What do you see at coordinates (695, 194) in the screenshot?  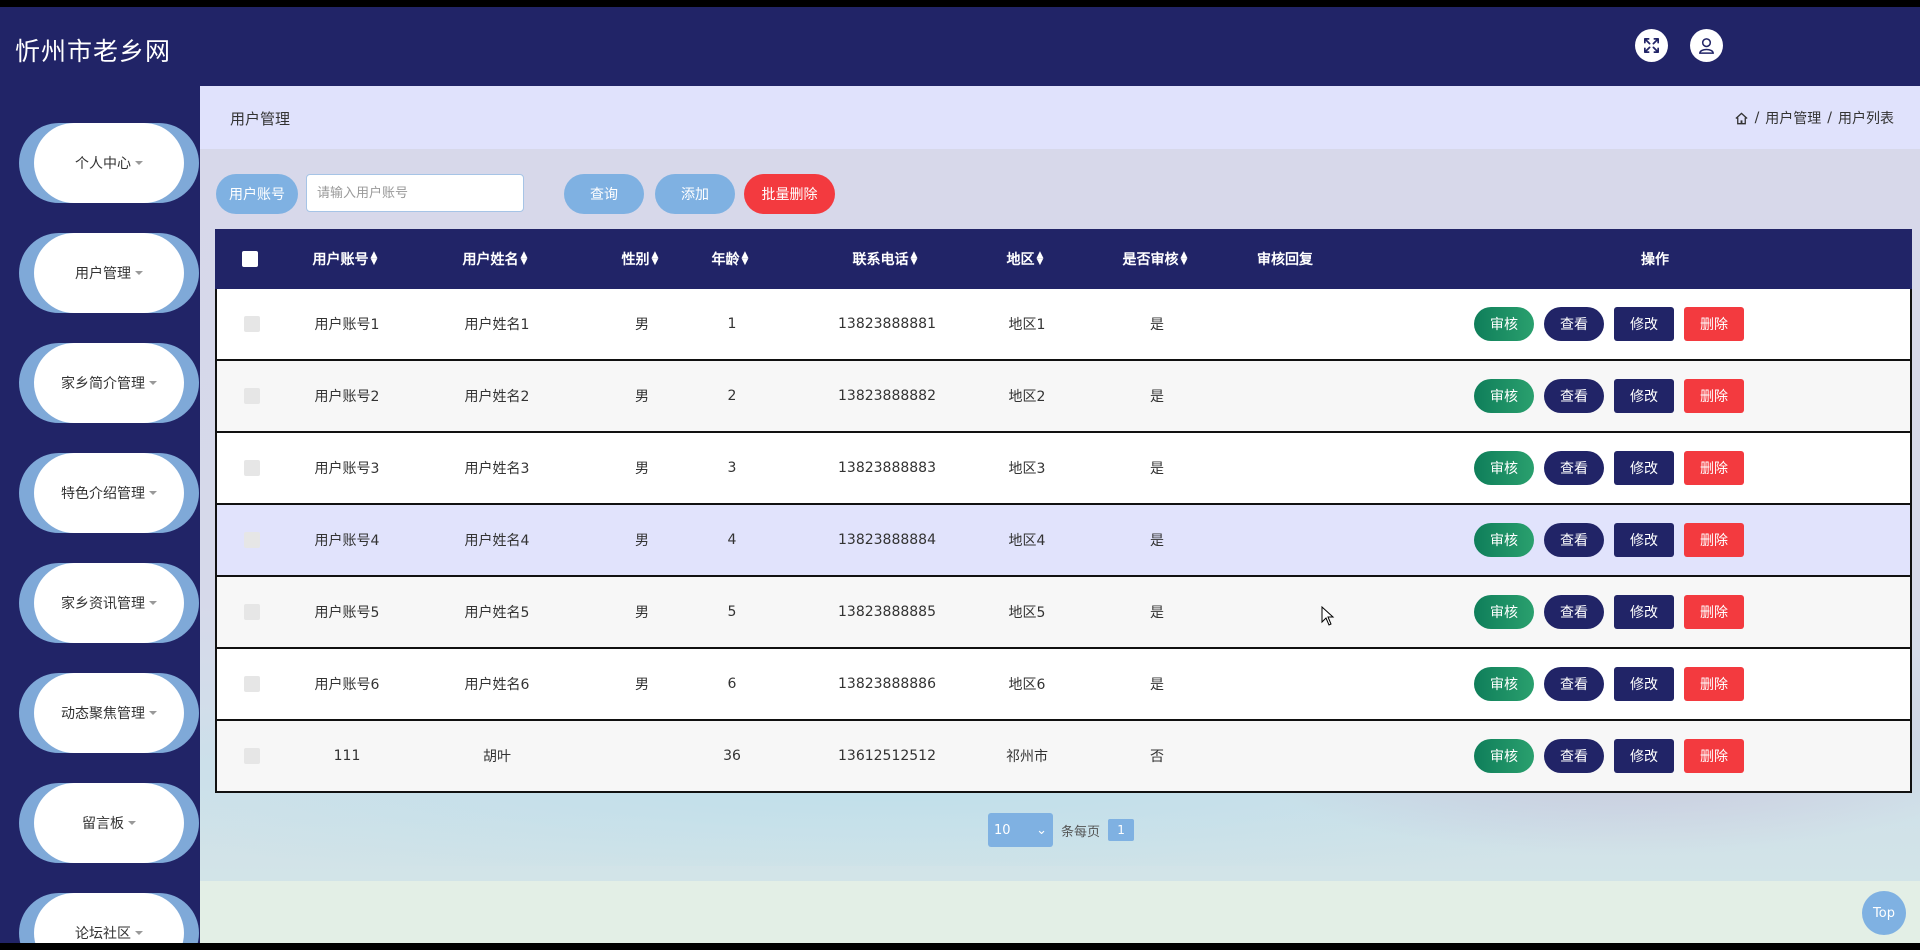 I see `add-button: 添加` at bounding box center [695, 194].